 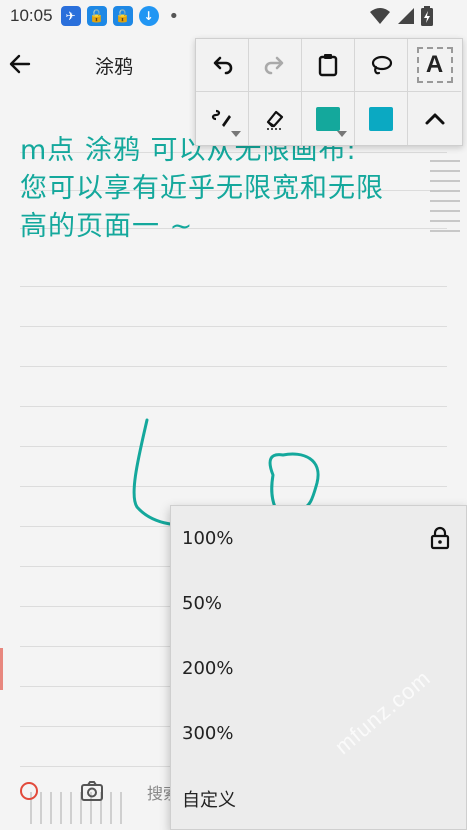 What do you see at coordinates (233, 16) in the screenshot?
I see `status-bar: 10:05 ✈ 🔓 🔓 ↓ •` at bounding box center [233, 16].